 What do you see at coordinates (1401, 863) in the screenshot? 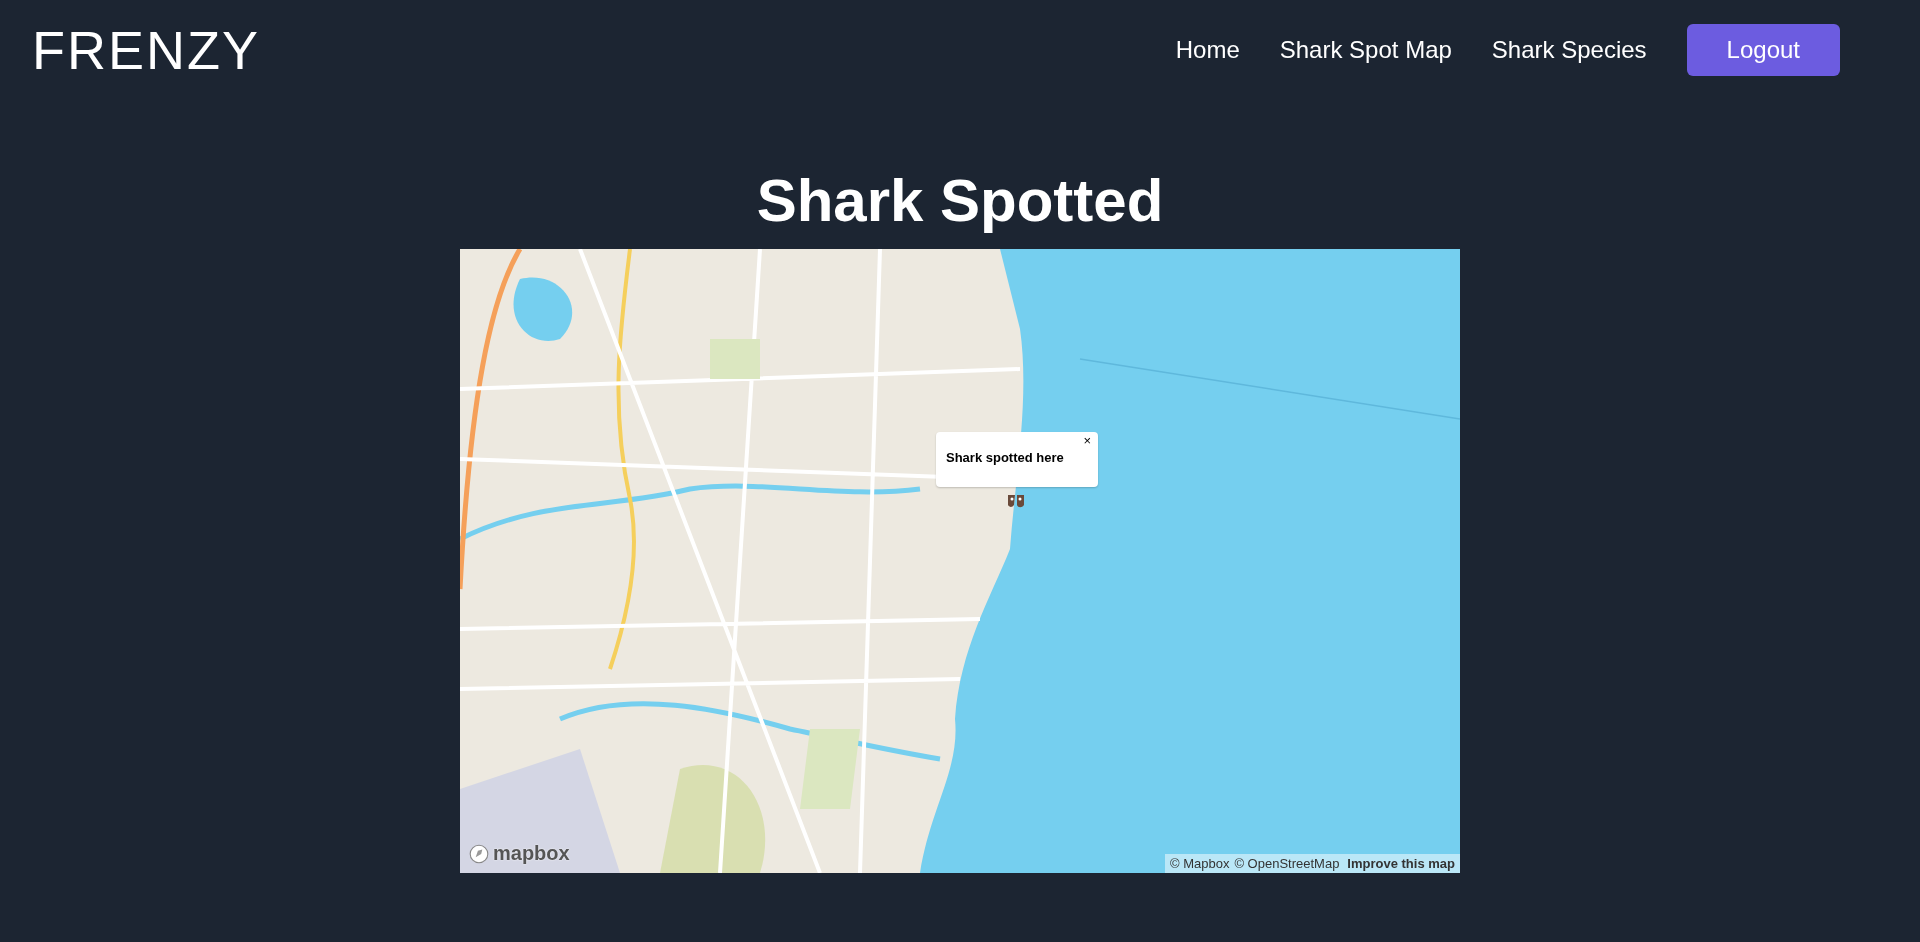
I see `improve-map-link: Improve this map` at bounding box center [1401, 863].